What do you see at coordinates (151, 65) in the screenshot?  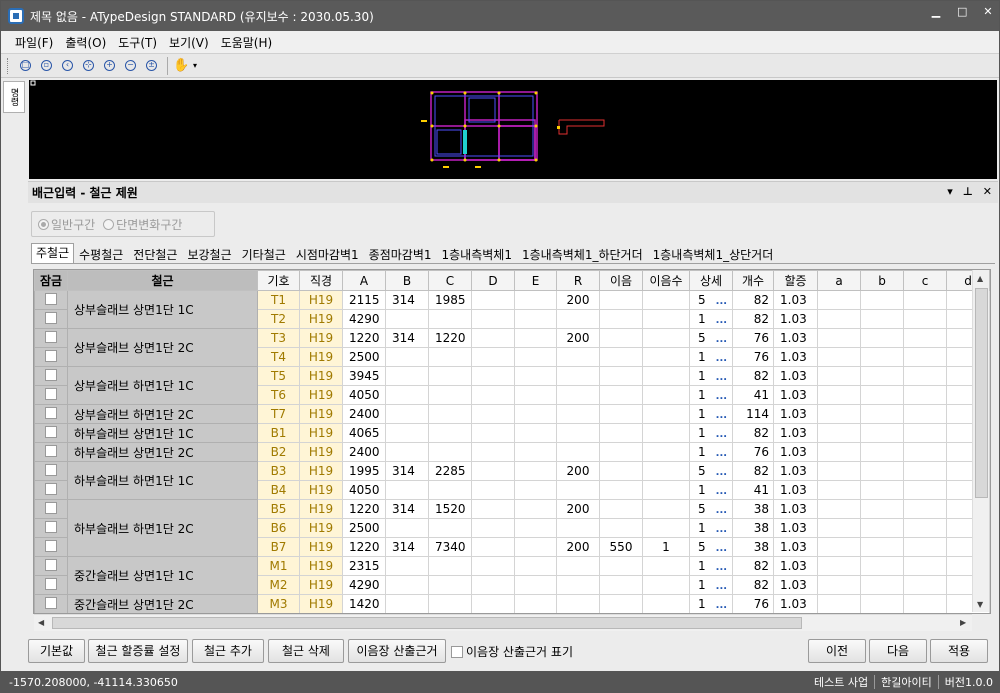 I see `zoom-realtime-icon: ±` at bounding box center [151, 65].